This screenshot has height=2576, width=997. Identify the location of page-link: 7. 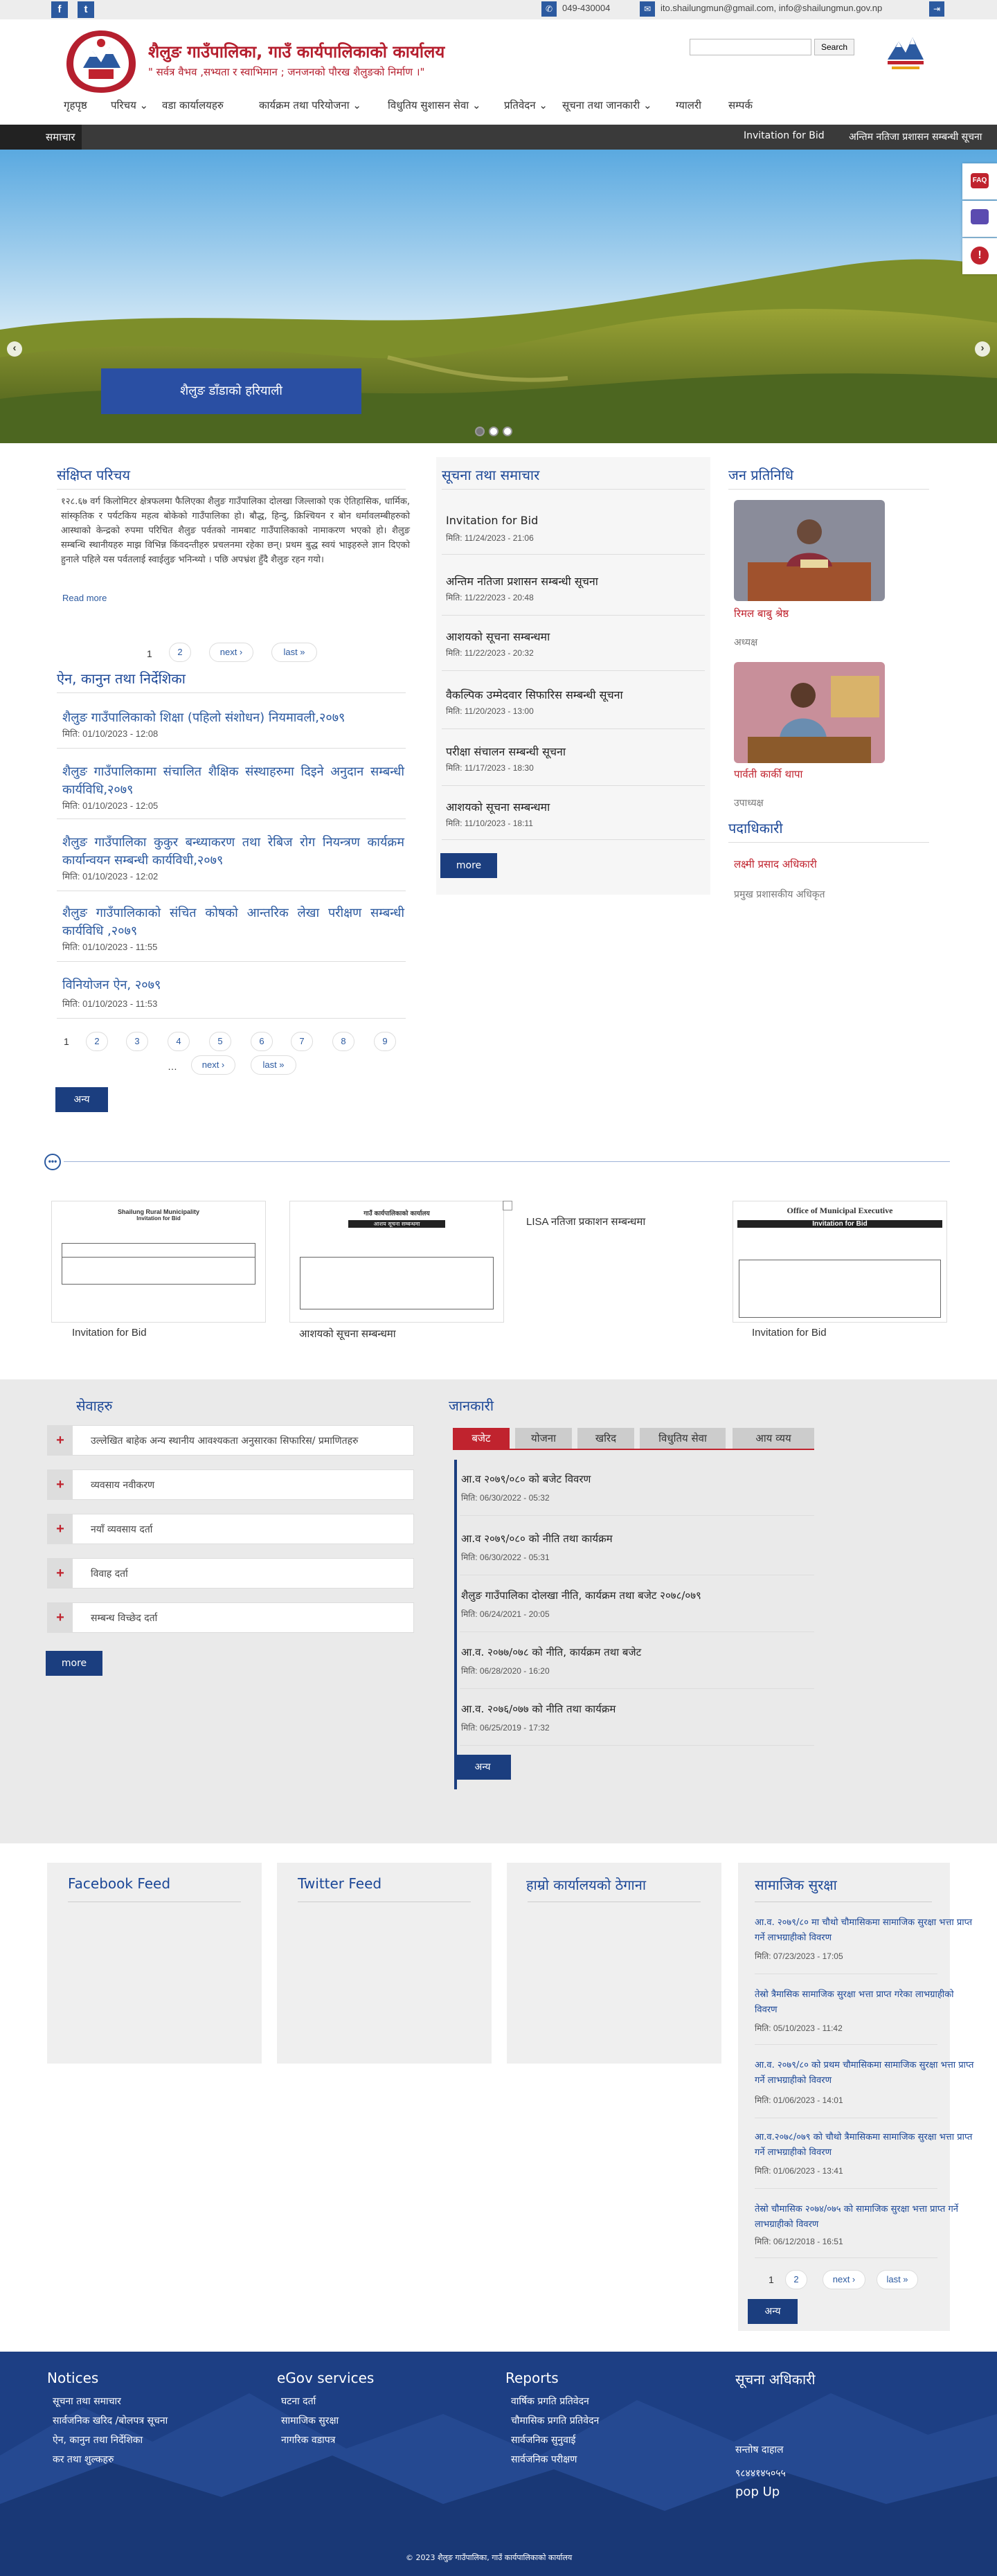
(302, 1041).